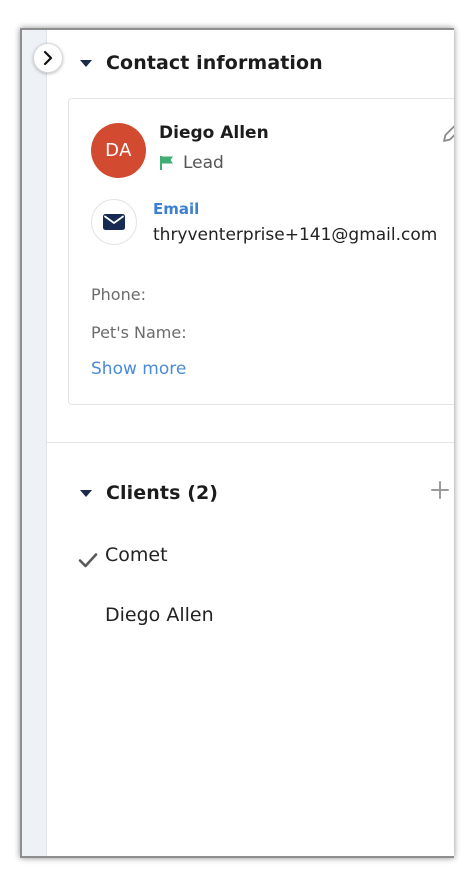 The width and height of the screenshot is (474, 888). I want to click on client-name: Diego Allen, so click(159, 615).